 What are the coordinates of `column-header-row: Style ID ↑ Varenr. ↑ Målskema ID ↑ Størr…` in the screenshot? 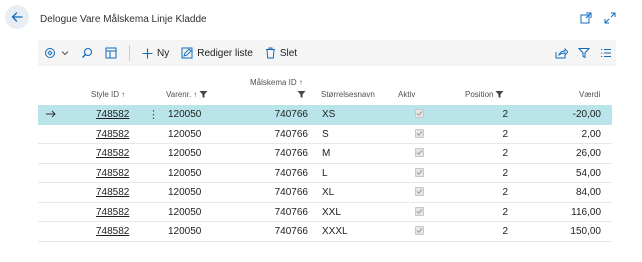 It's located at (325, 89).